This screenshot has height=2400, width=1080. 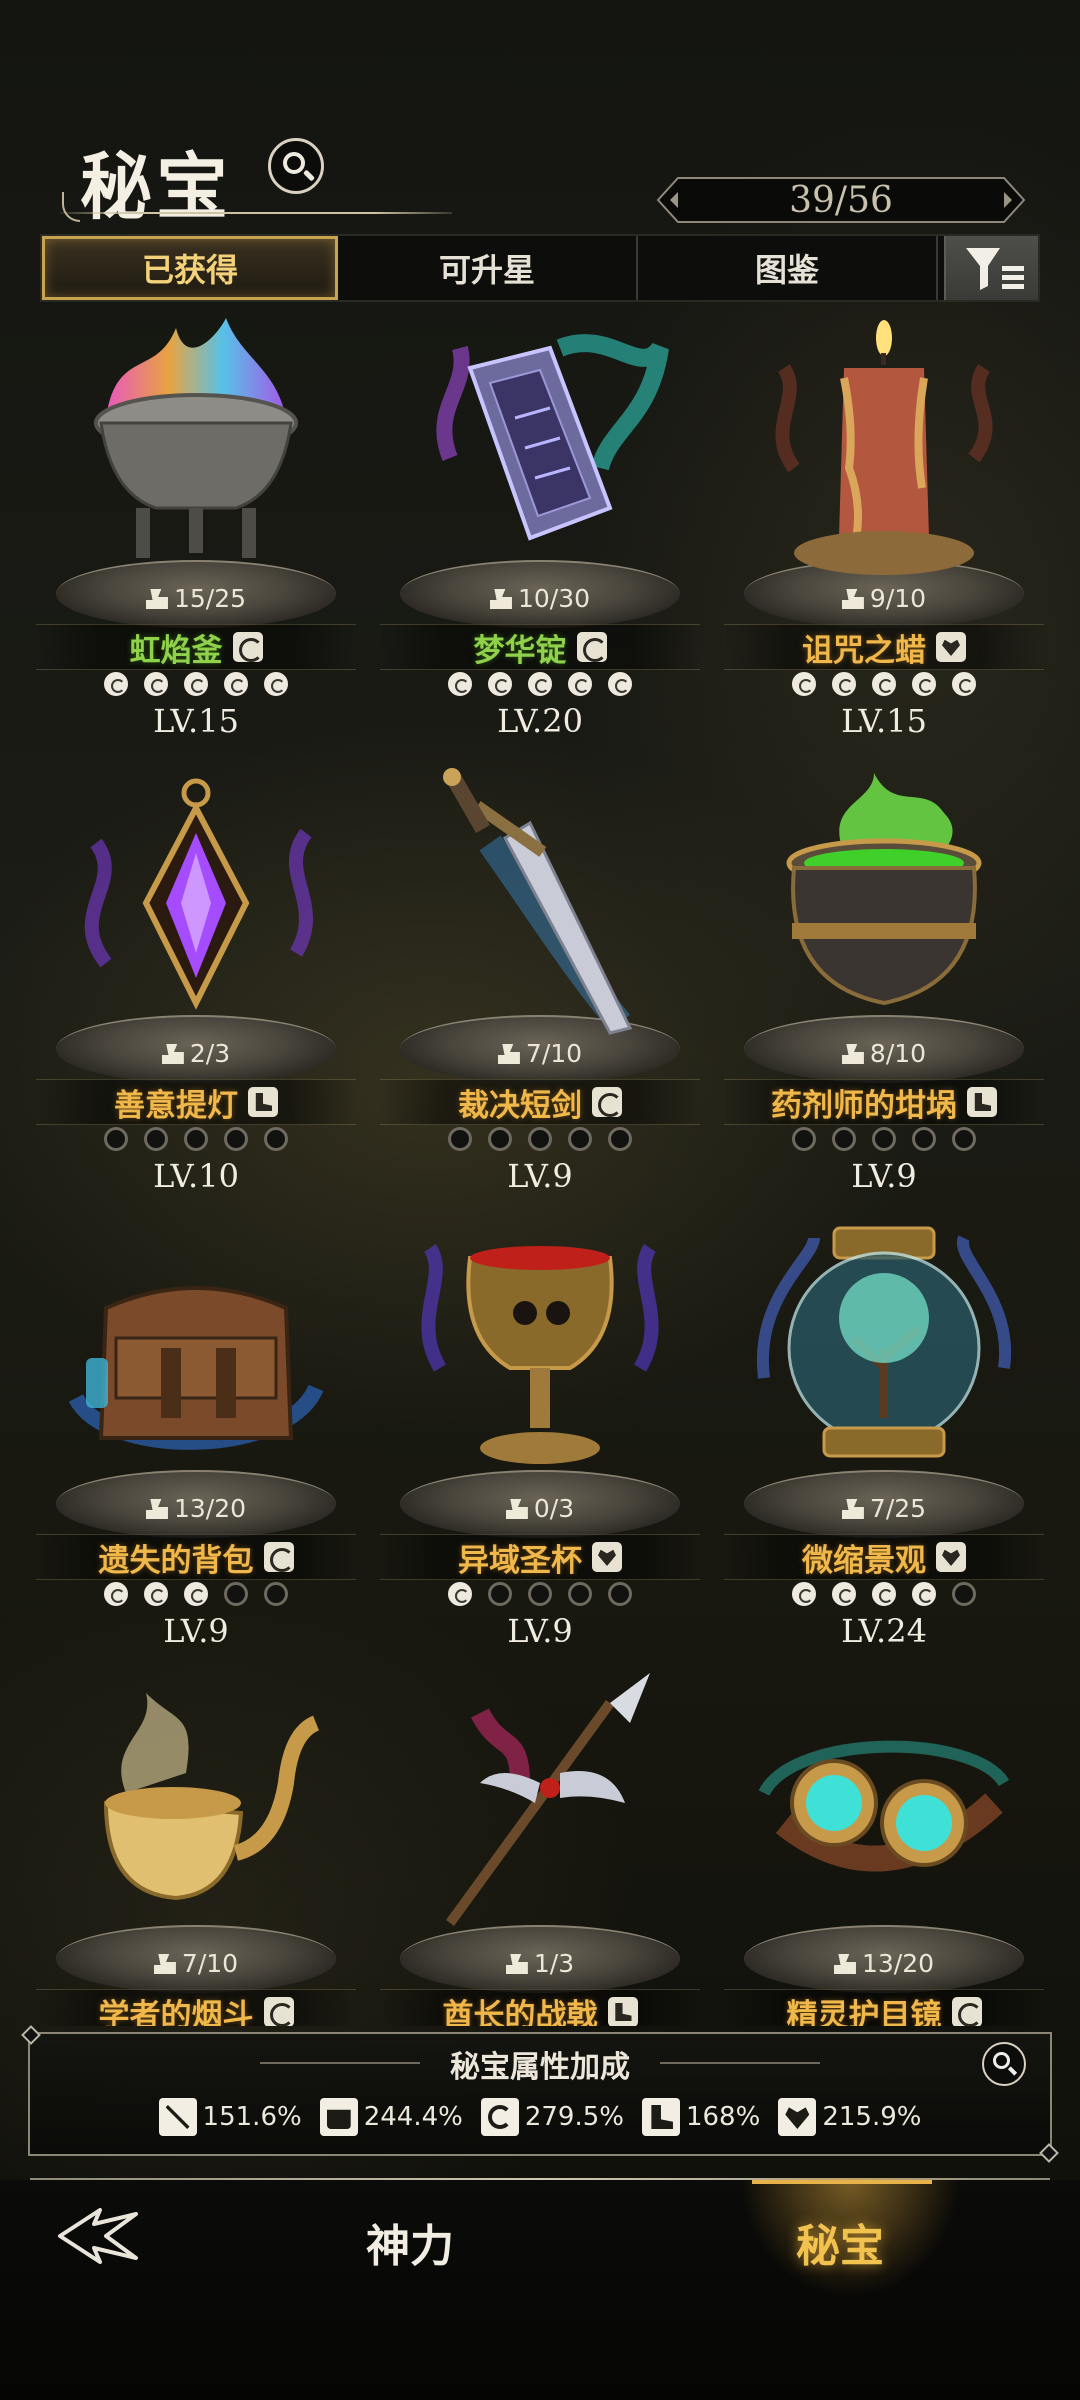 I want to click on treasure-card-5: 8/10 药剂师的坩埚 LV.9, so click(x=884, y=990).